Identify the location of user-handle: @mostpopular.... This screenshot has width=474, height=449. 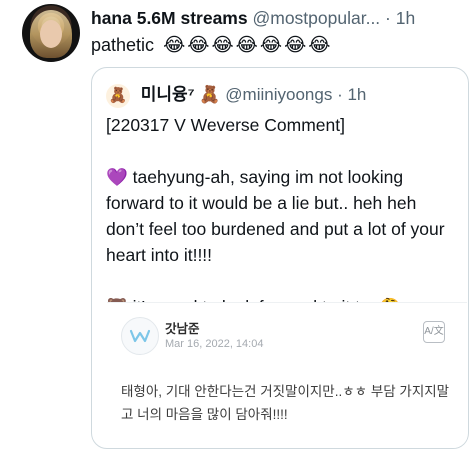
(316, 18).